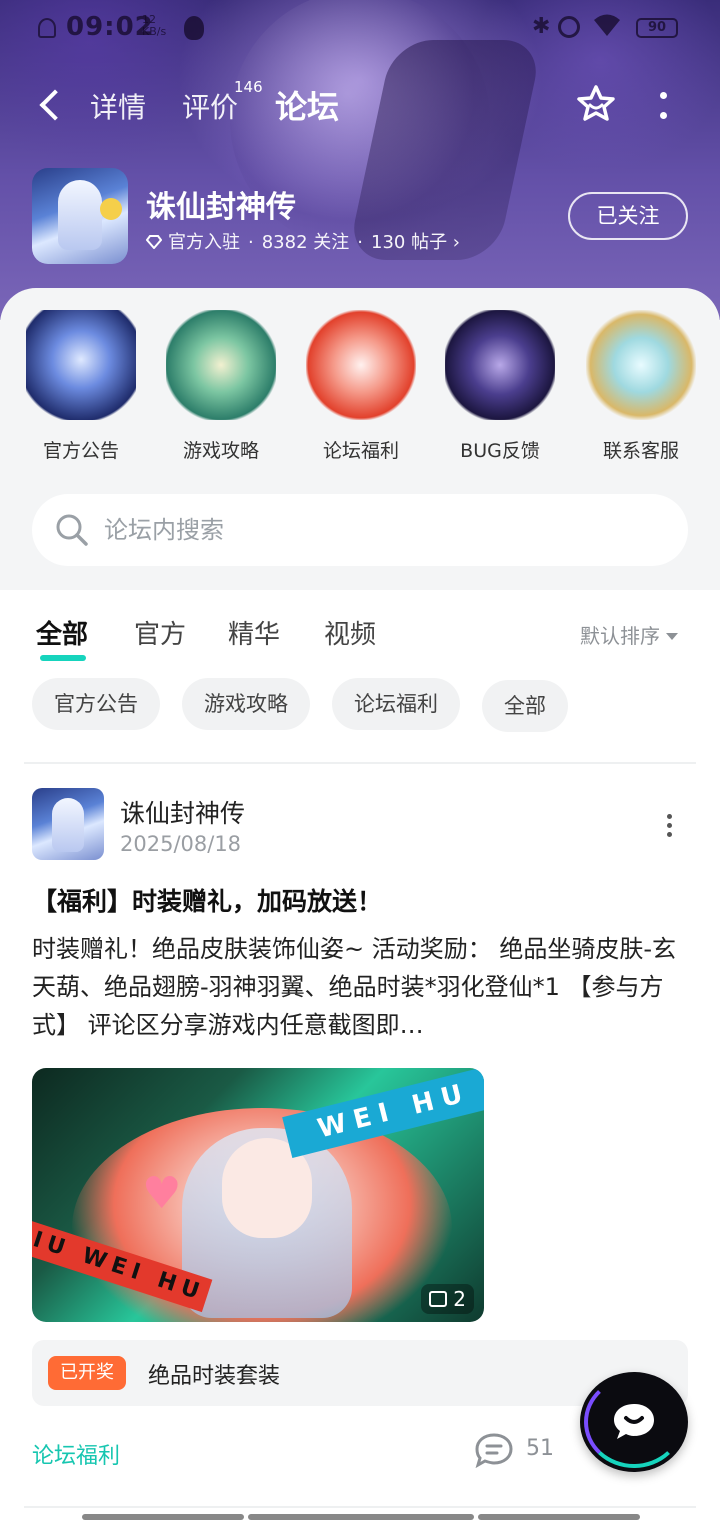 The width and height of the screenshot is (720, 1520). What do you see at coordinates (62, 637) in the screenshot?
I see `tab-all: 全部` at bounding box center [62, 637].